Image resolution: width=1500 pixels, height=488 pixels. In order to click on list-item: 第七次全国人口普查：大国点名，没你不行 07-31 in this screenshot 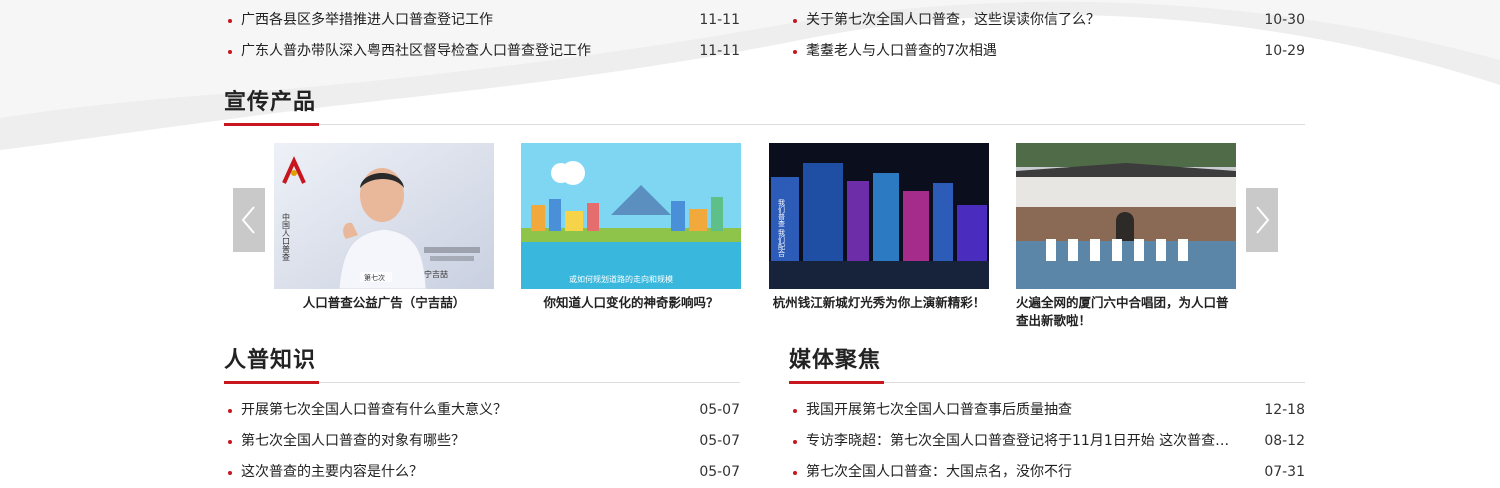, I will do `click(1047, 472)`.